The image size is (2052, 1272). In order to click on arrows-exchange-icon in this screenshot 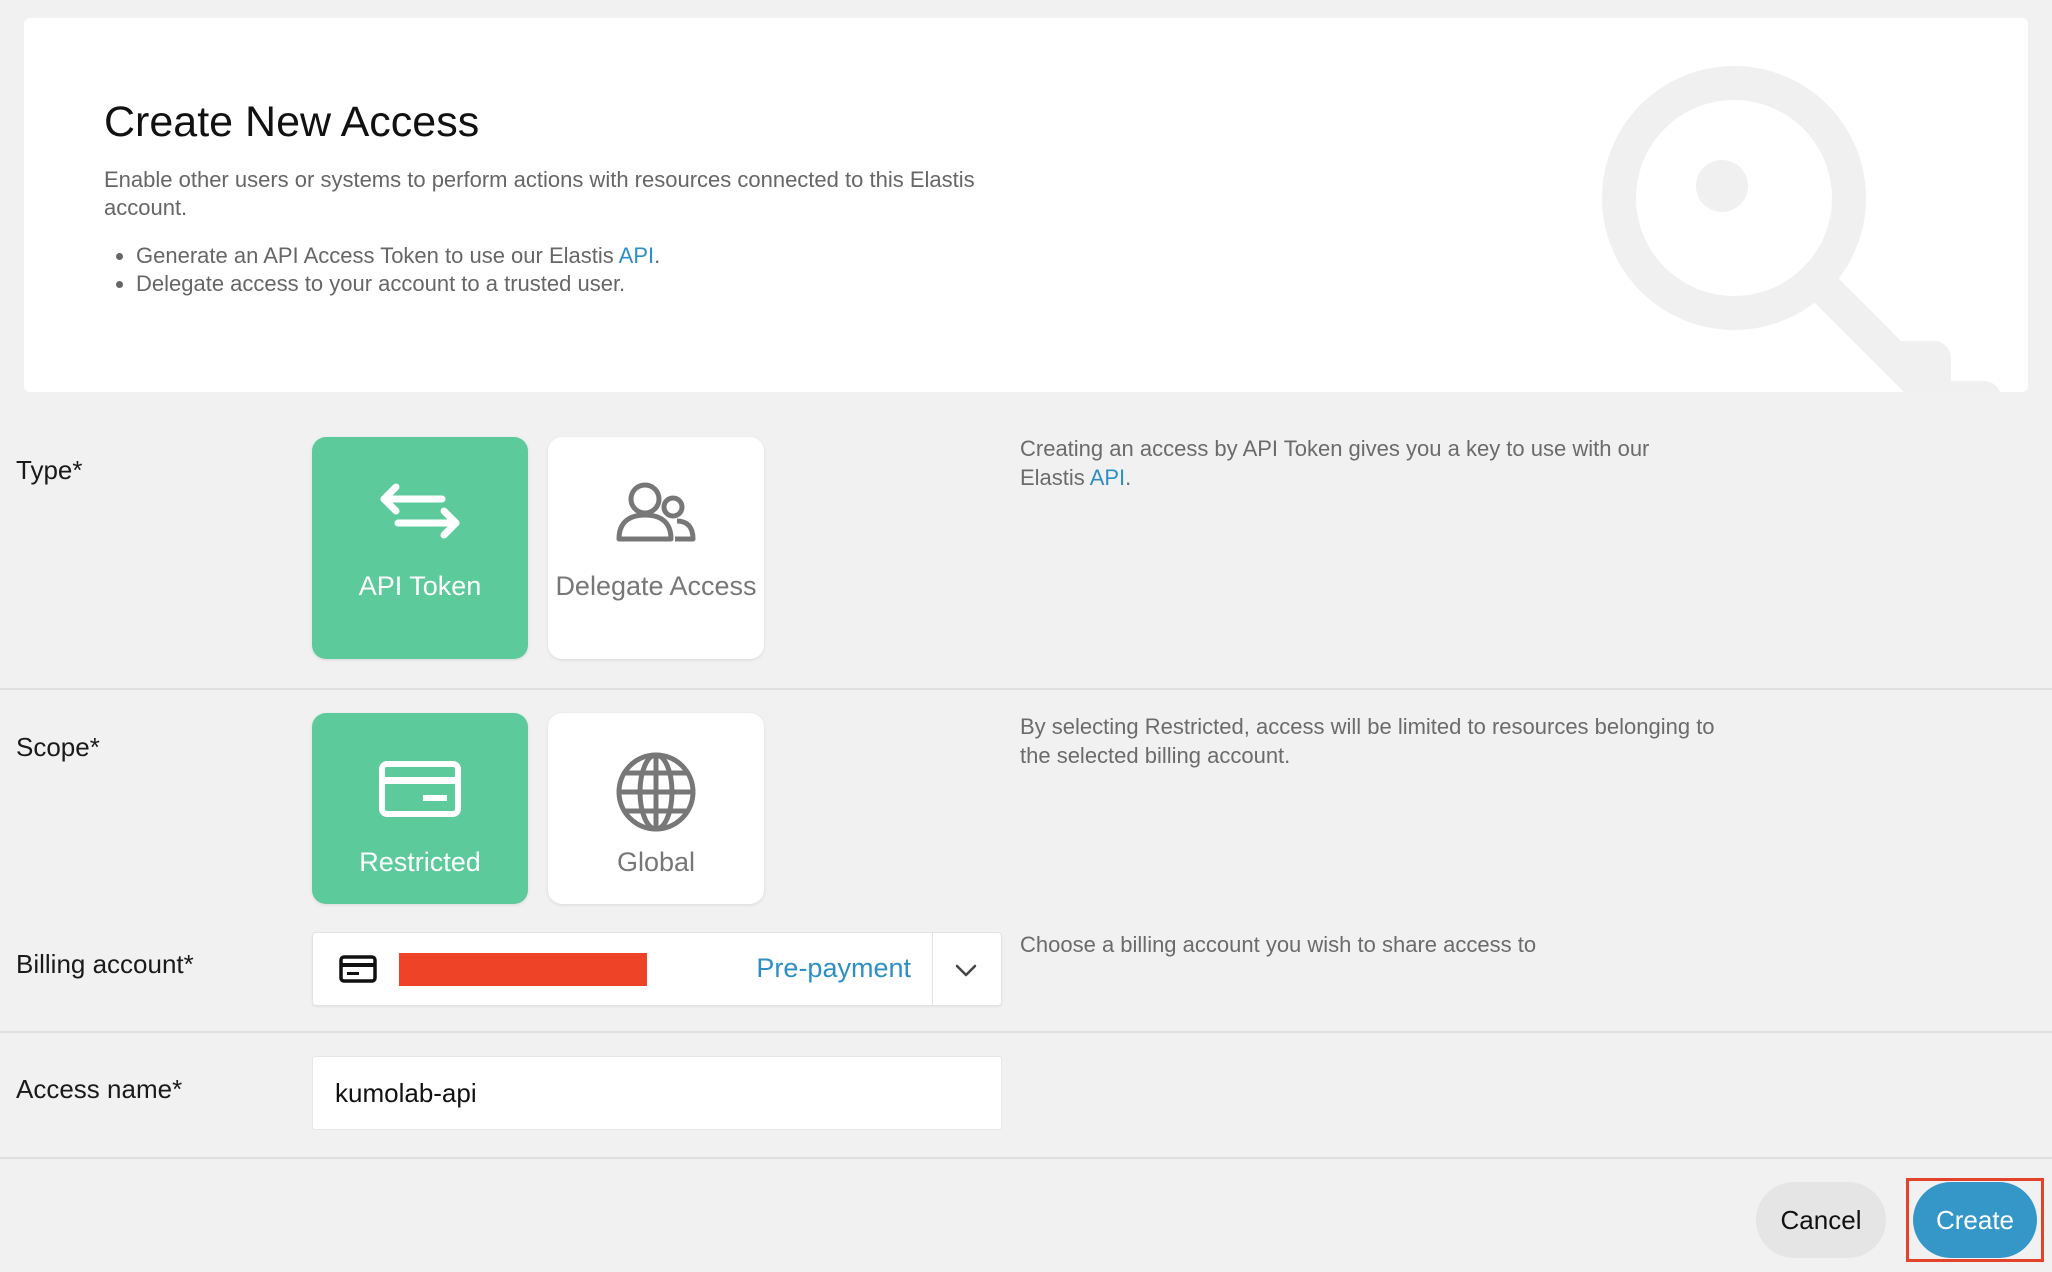, I will do `click(420, 511)`.